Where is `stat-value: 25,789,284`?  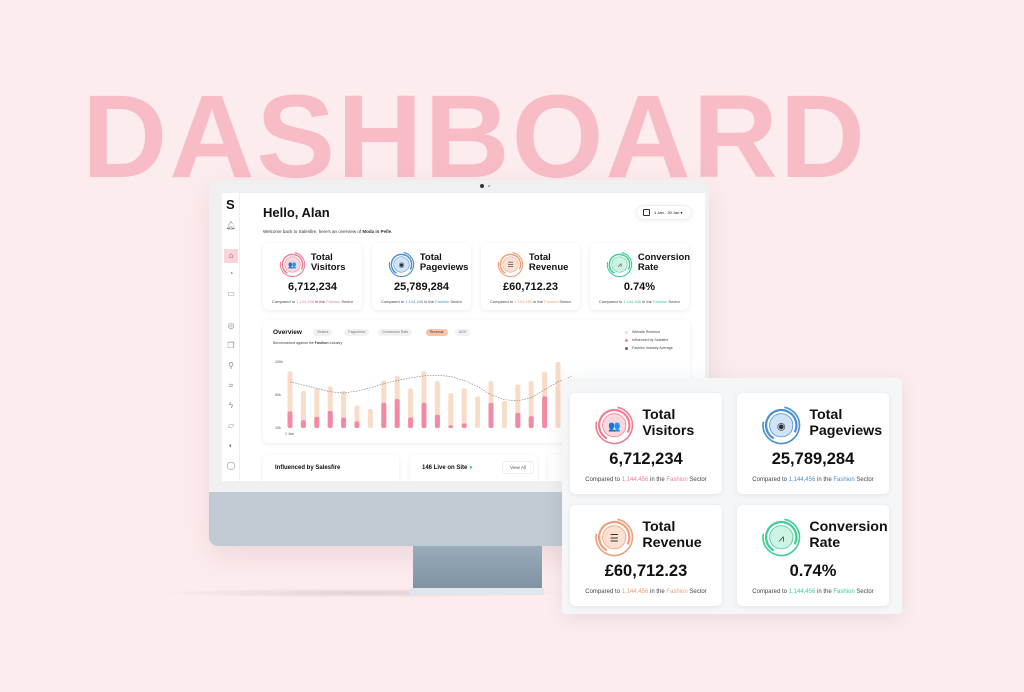
stat-value: 25,789,284 is located at coordinates (421, 287).